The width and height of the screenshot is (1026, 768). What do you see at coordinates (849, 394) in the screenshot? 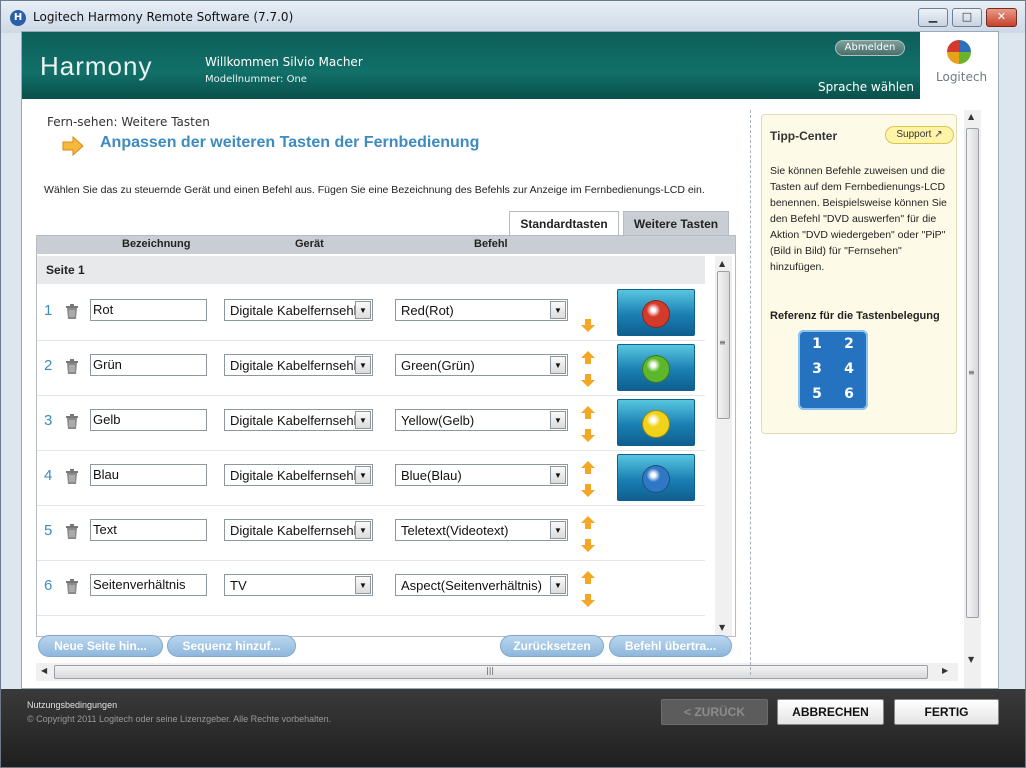
I see `keypad-key: 6` at bounding box center [849, 394].